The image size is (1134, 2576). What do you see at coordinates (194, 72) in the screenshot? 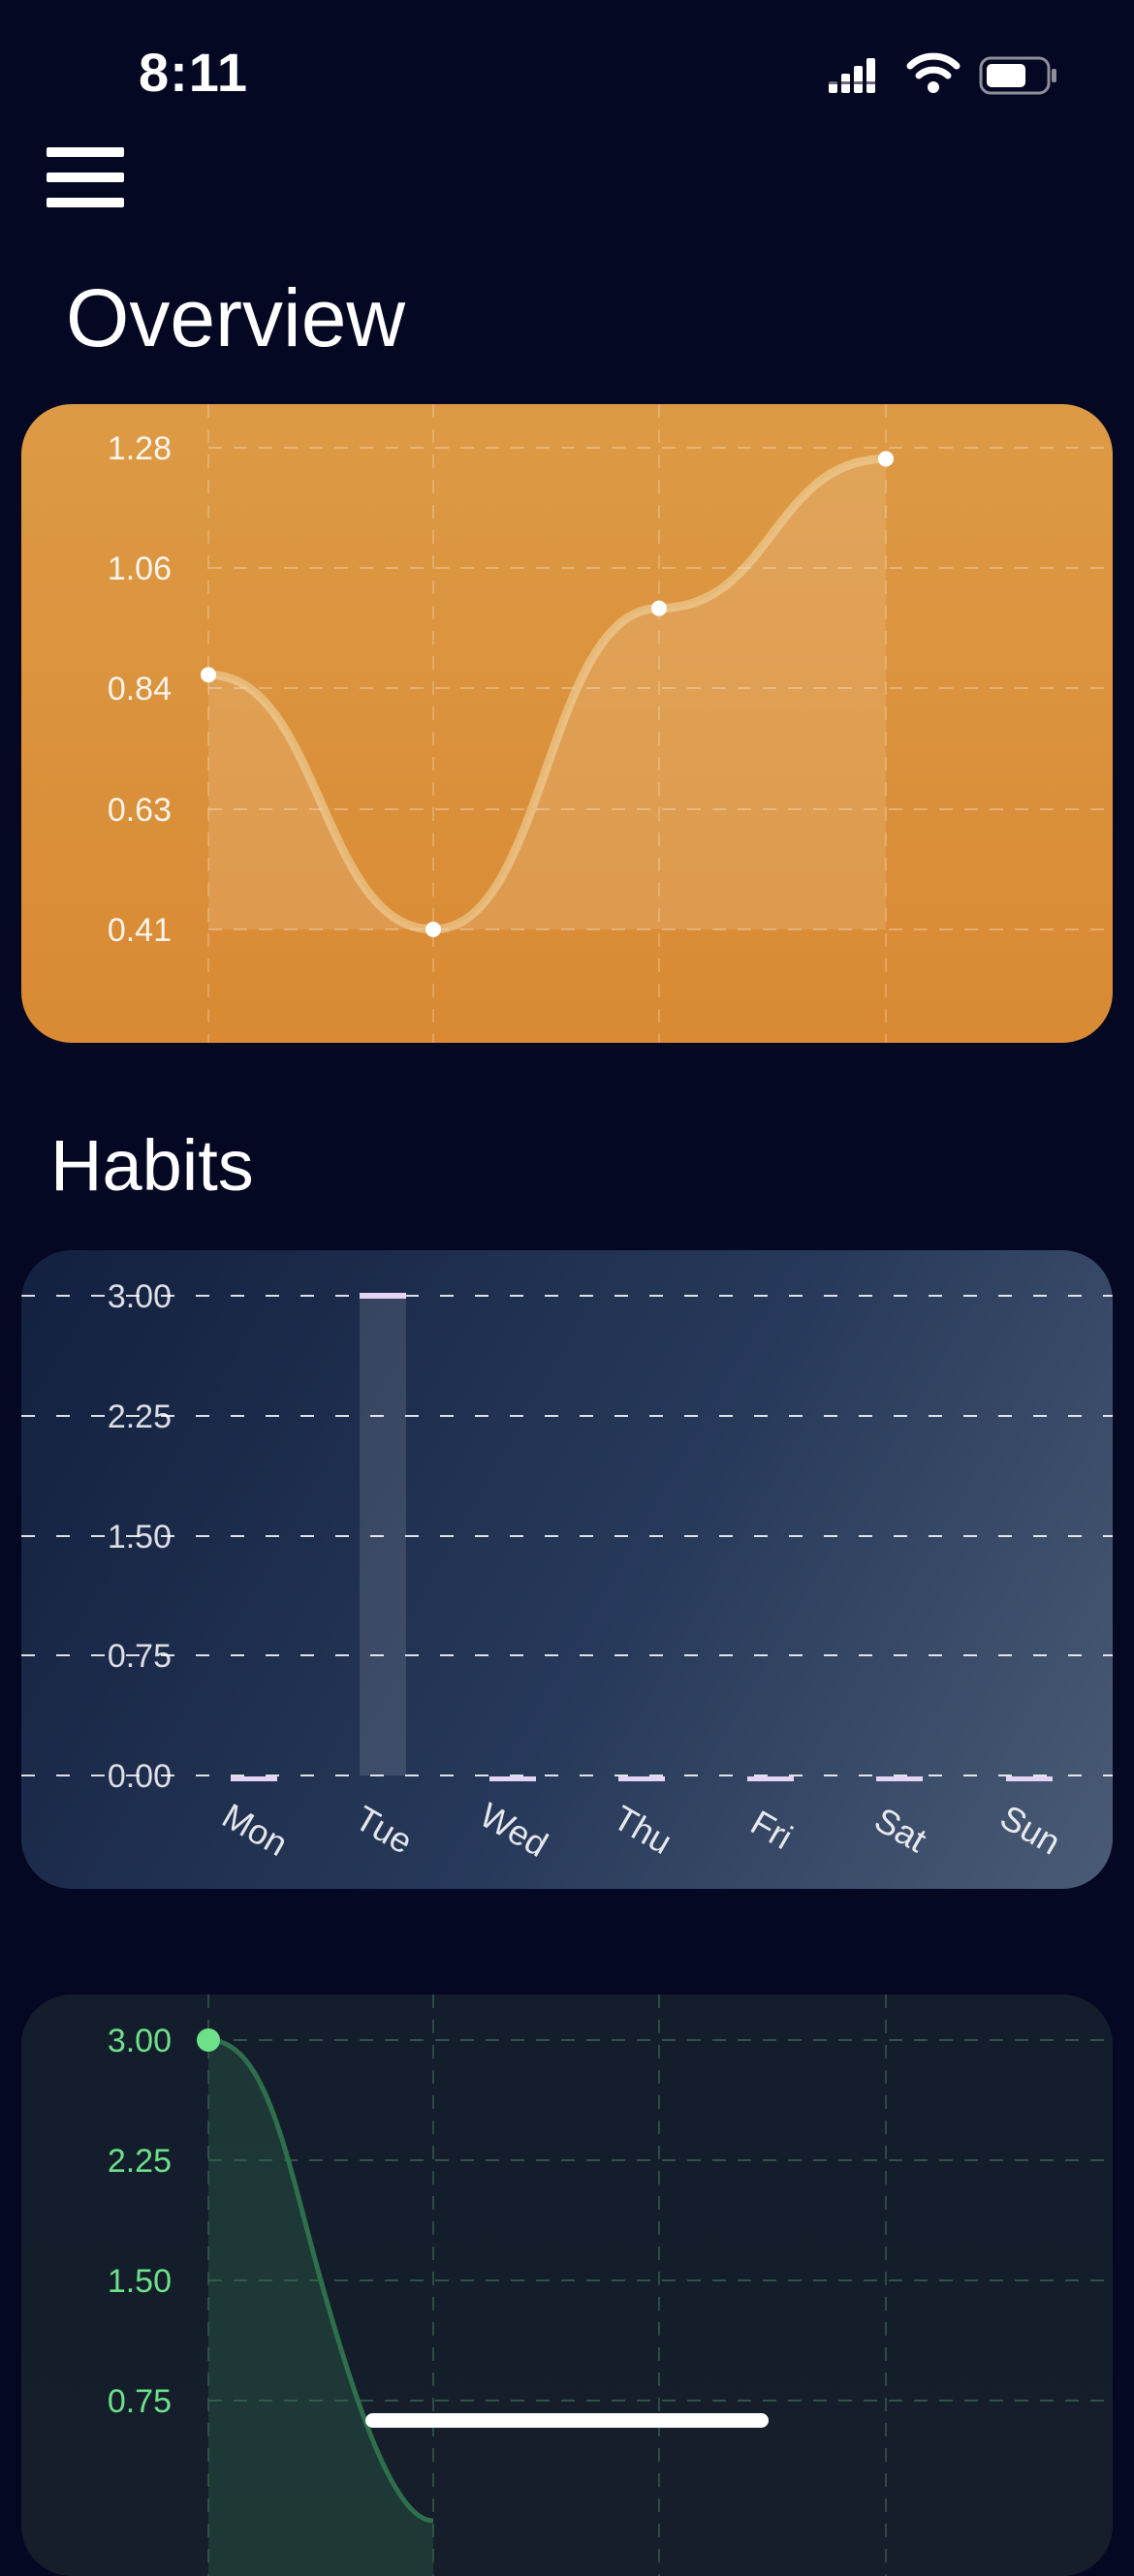
I see `status-time: 8:11` at bounding box center [194, 72].